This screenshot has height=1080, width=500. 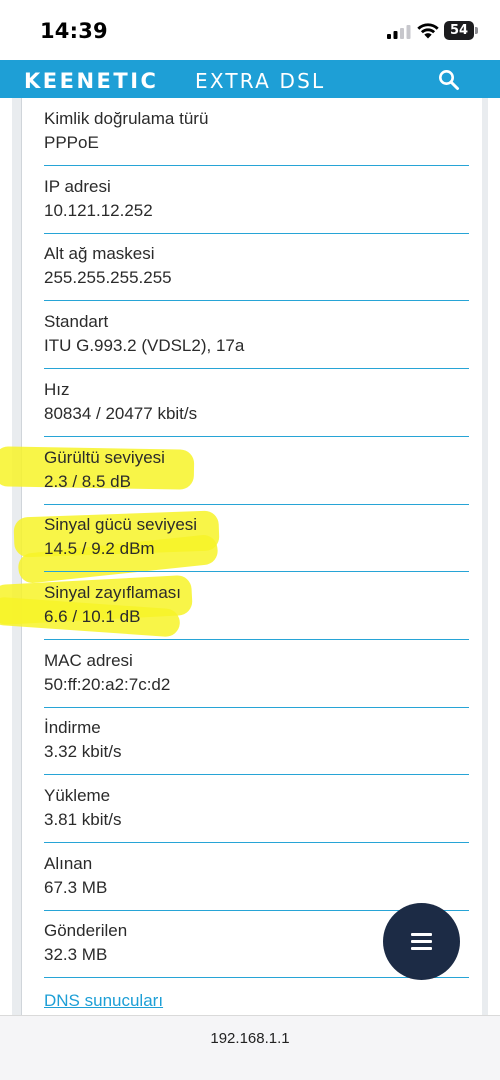 I want to click on field-value: 3.32 kbit/s, so click(x=83, y=752).